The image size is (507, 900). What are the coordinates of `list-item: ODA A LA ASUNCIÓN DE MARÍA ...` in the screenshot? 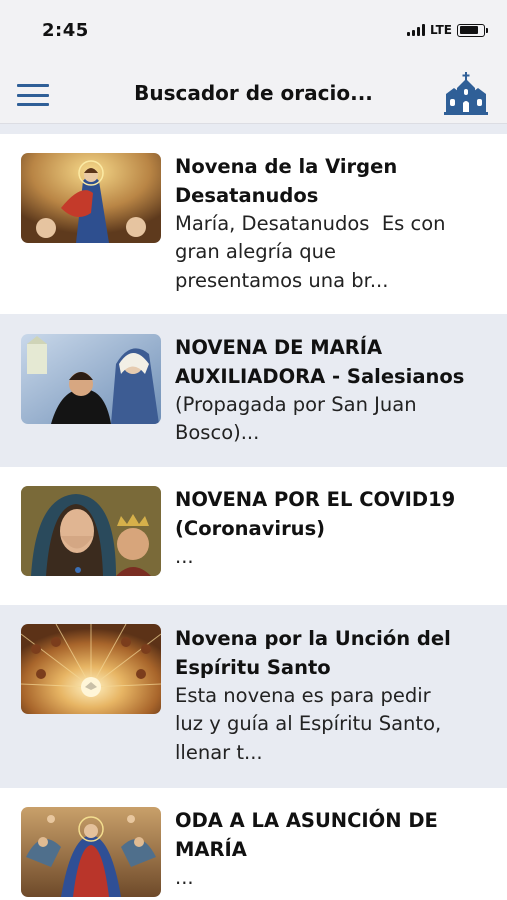 It's located at (253, 844).